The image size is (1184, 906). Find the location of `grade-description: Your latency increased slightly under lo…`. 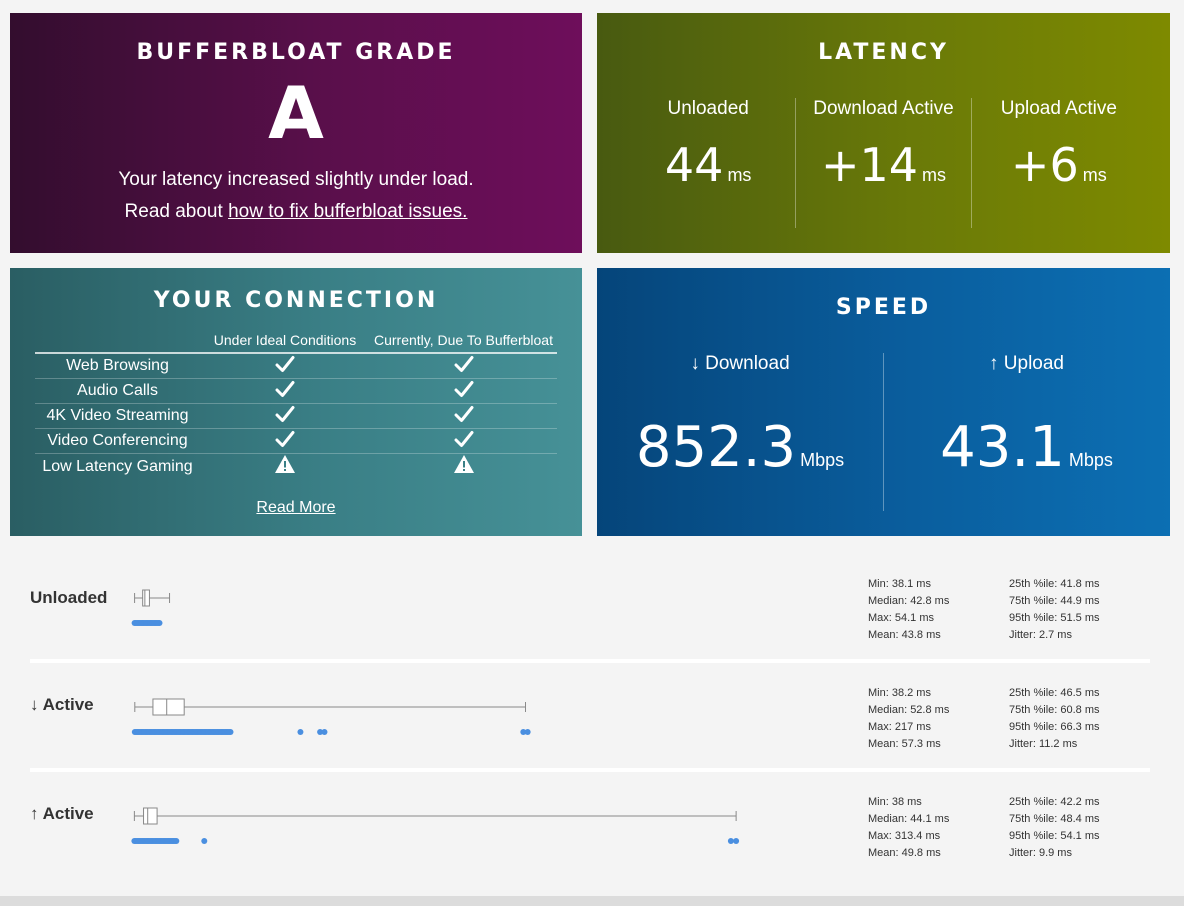

grade-description: Your latency increased slightly under lo… is located at coordinates (296, 179).